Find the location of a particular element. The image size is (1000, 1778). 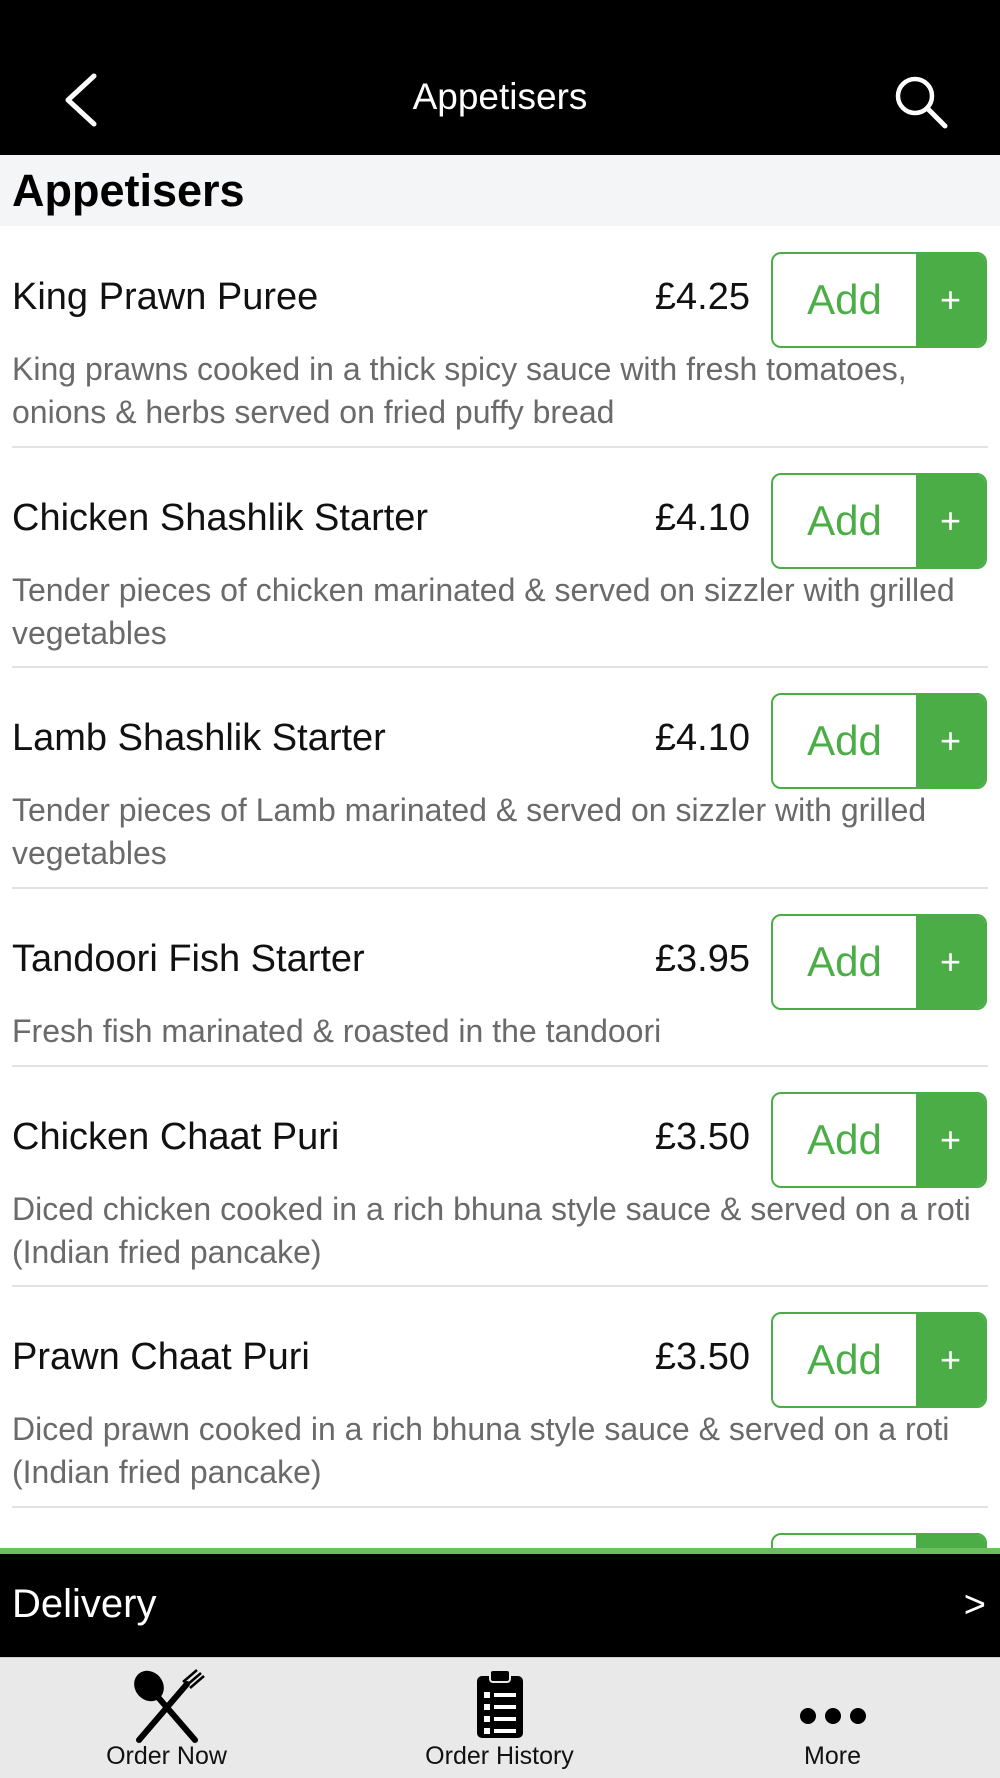

tab-bar: Order Now Order History More is located at coordinates (500, 1717).